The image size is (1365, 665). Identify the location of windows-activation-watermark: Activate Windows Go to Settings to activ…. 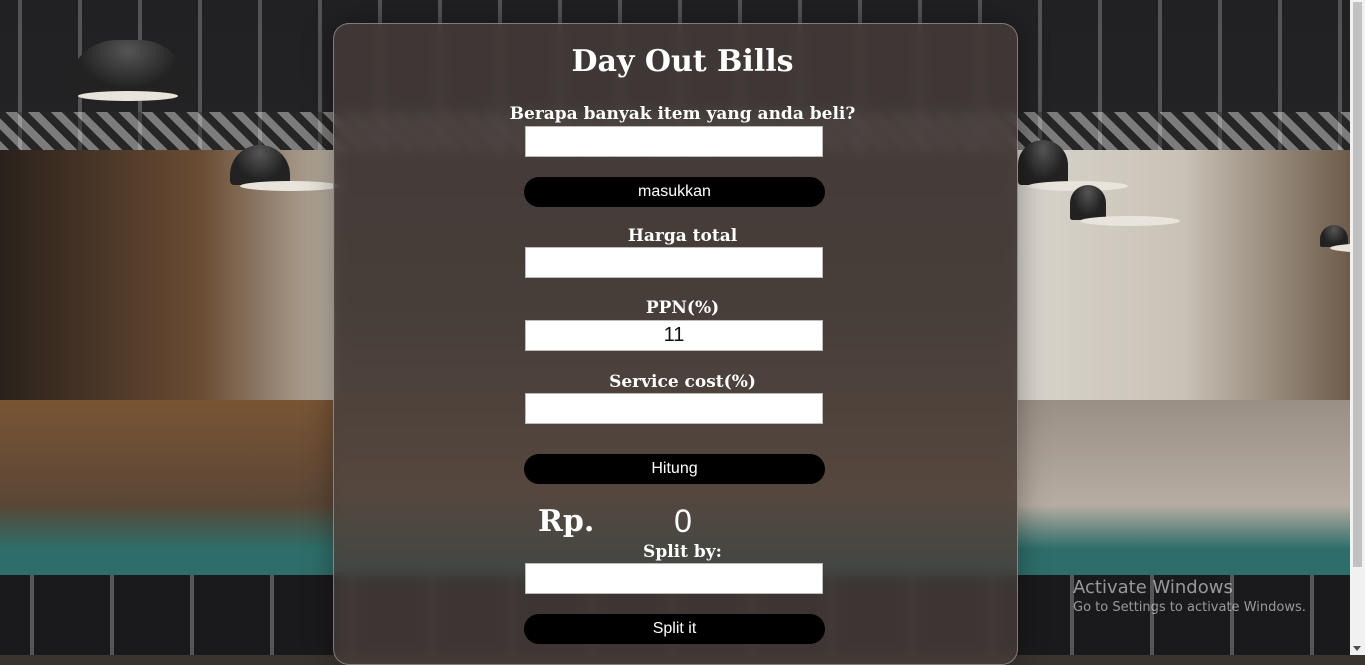
(1189, 596).